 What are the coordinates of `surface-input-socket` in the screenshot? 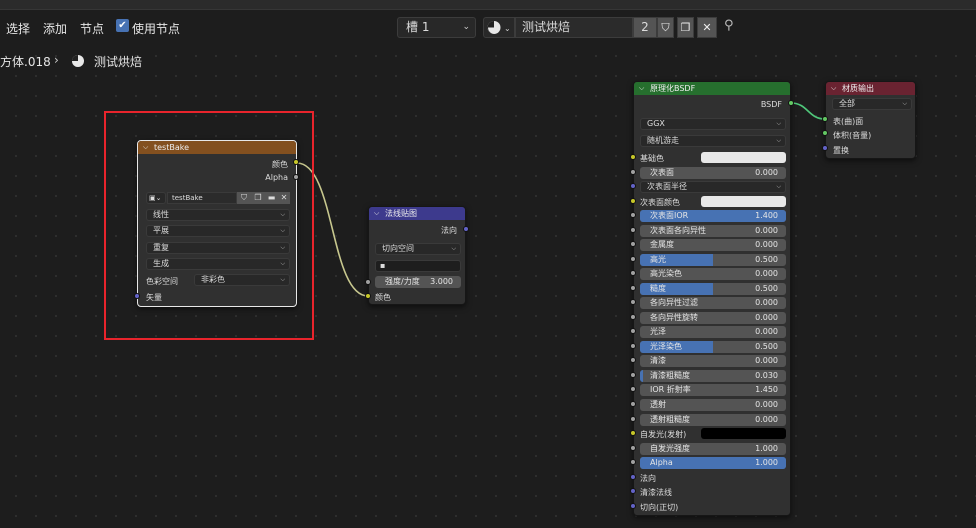 It's located at (825, 119).